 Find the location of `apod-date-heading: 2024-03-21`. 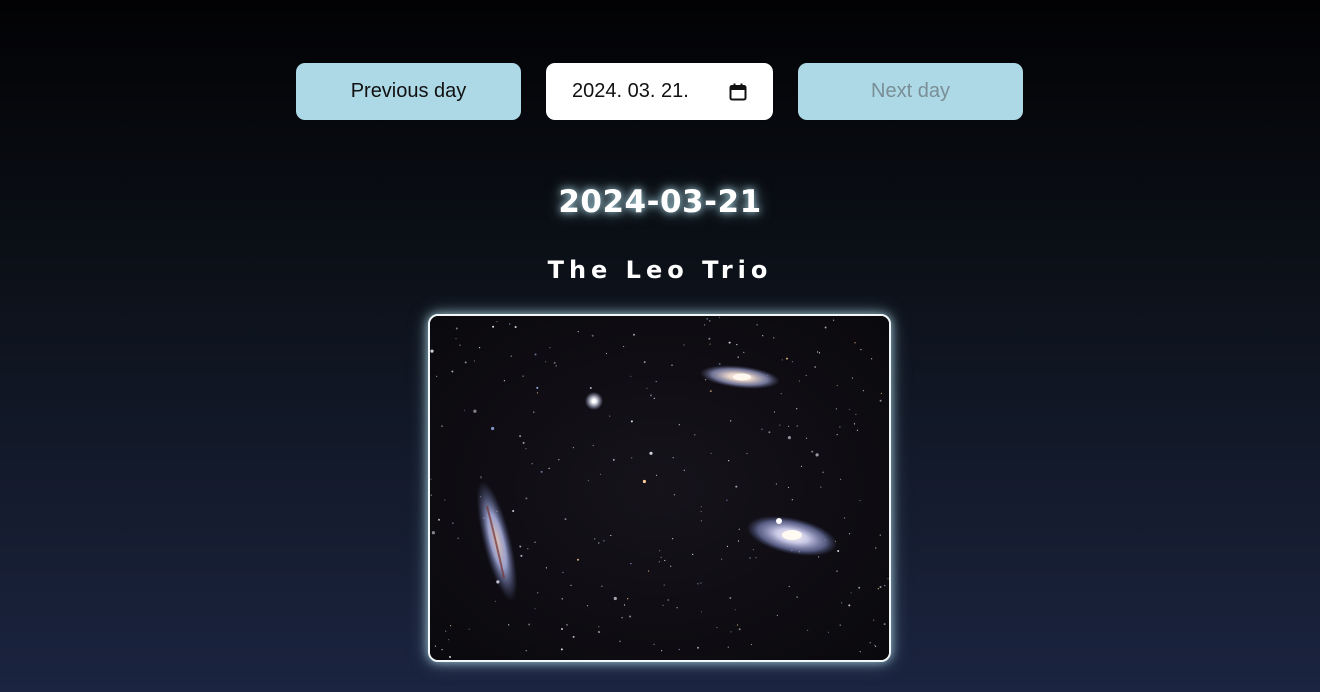

apod-date-heading: 2024-03-21 is located at coordinates (660, 202).